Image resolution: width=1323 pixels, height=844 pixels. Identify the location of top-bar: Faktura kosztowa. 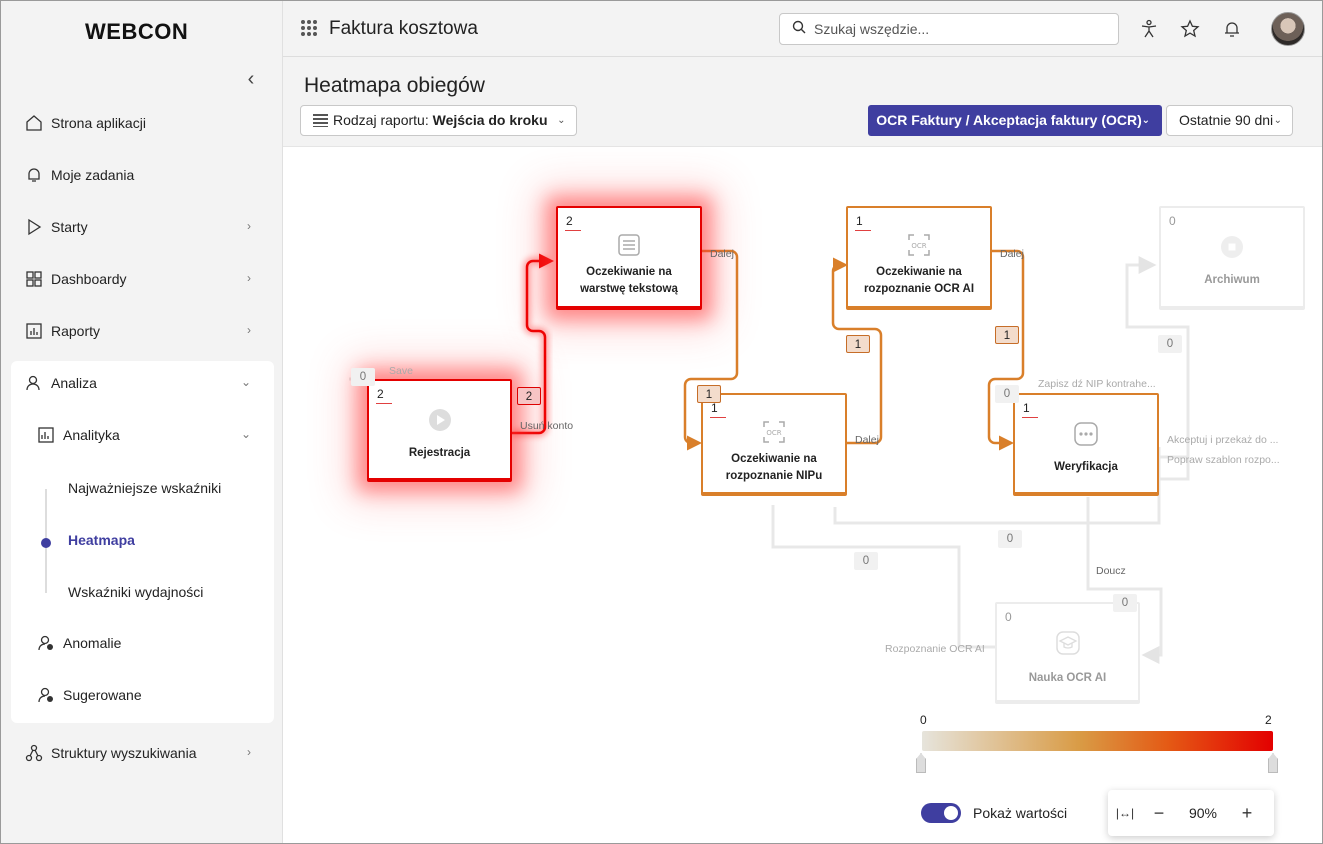
(802, 29).